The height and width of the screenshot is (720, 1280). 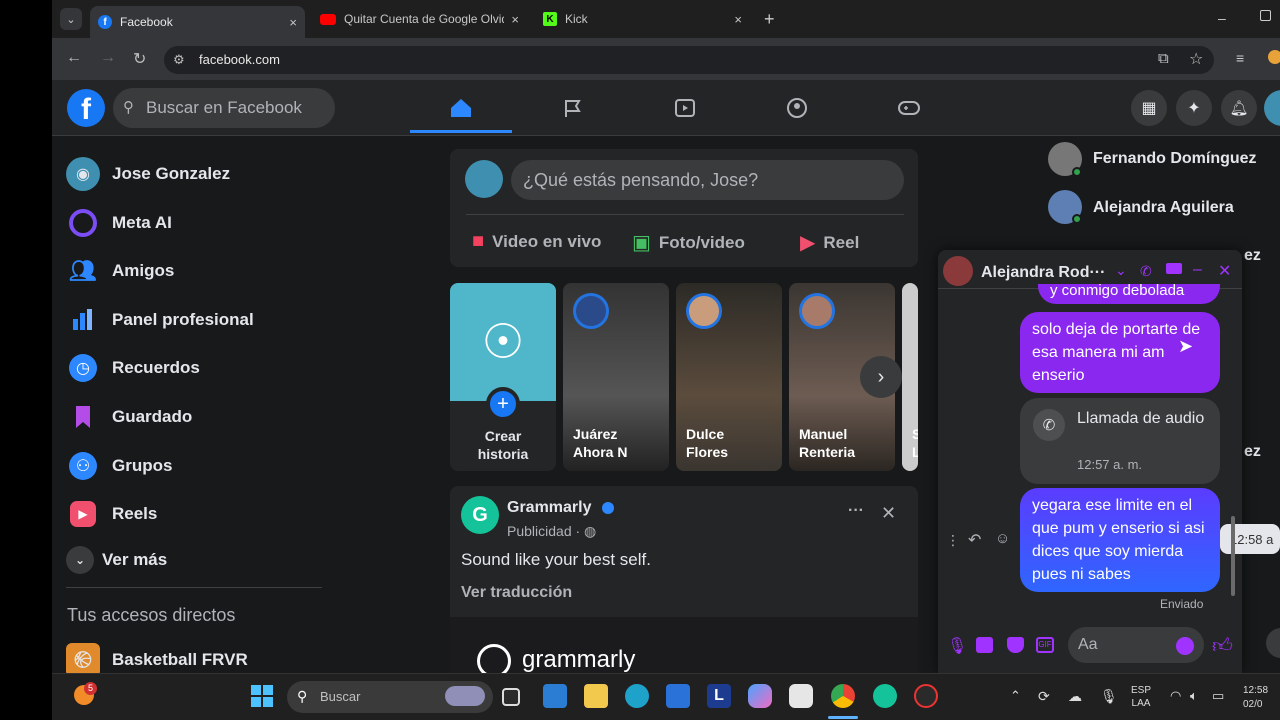 What do you see at coordinates (160, 320) in the screenshot?
I see `sidebar-item-dashboard: Panel profesional` at bounding box center [160, 320].